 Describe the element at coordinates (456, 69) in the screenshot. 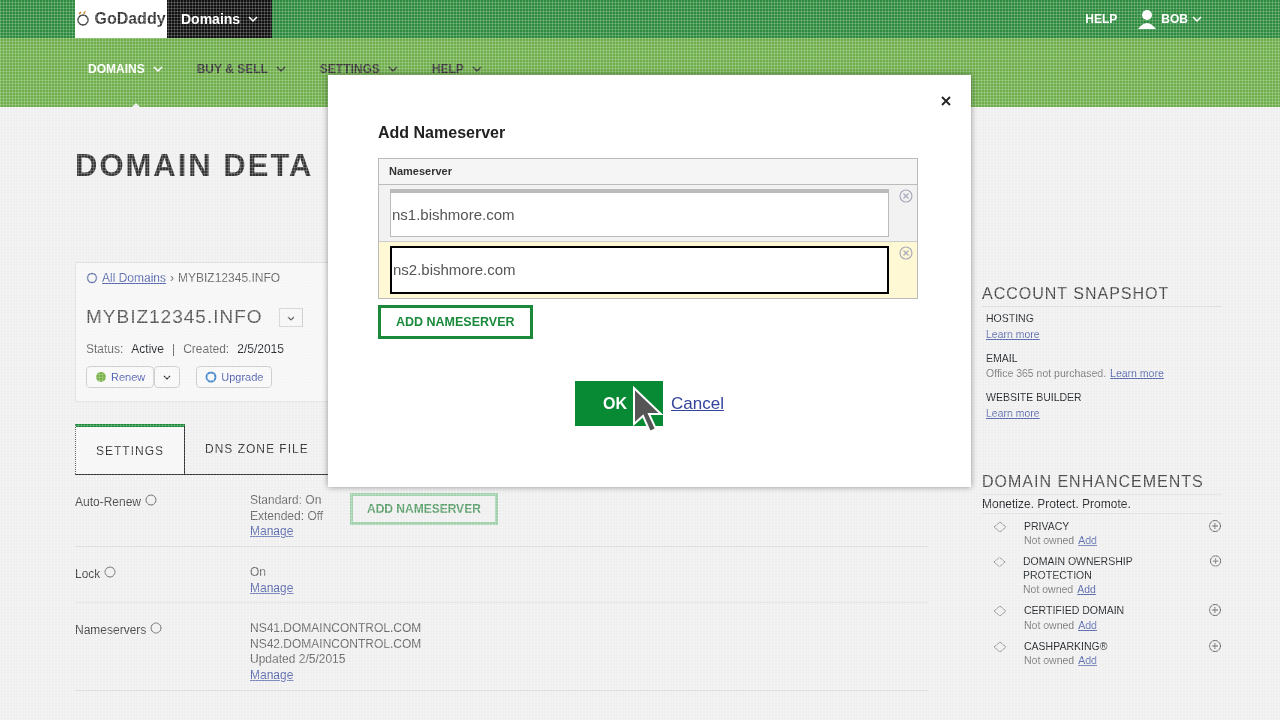

I see `nav-tab: HELP` at that location.